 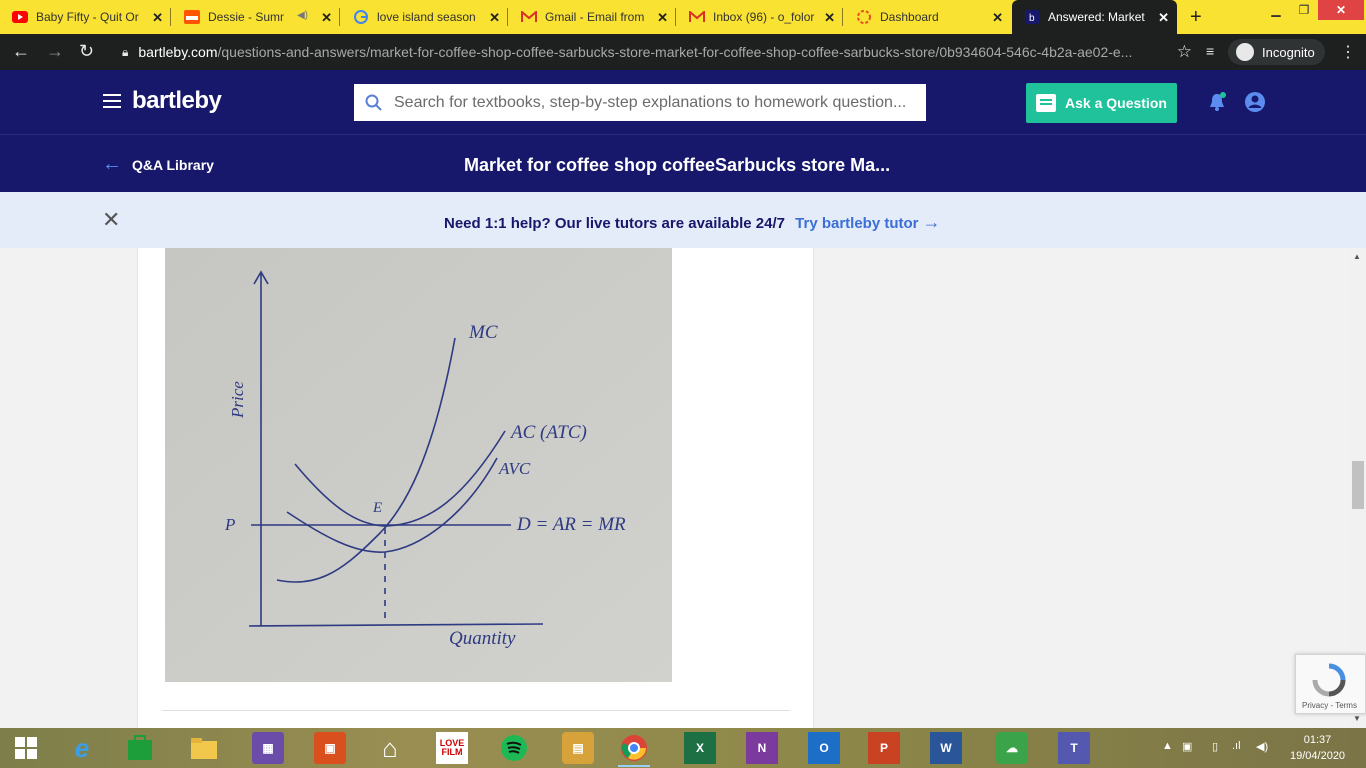 I want to click on file-explorer-icon, so click(x=204, y=748).